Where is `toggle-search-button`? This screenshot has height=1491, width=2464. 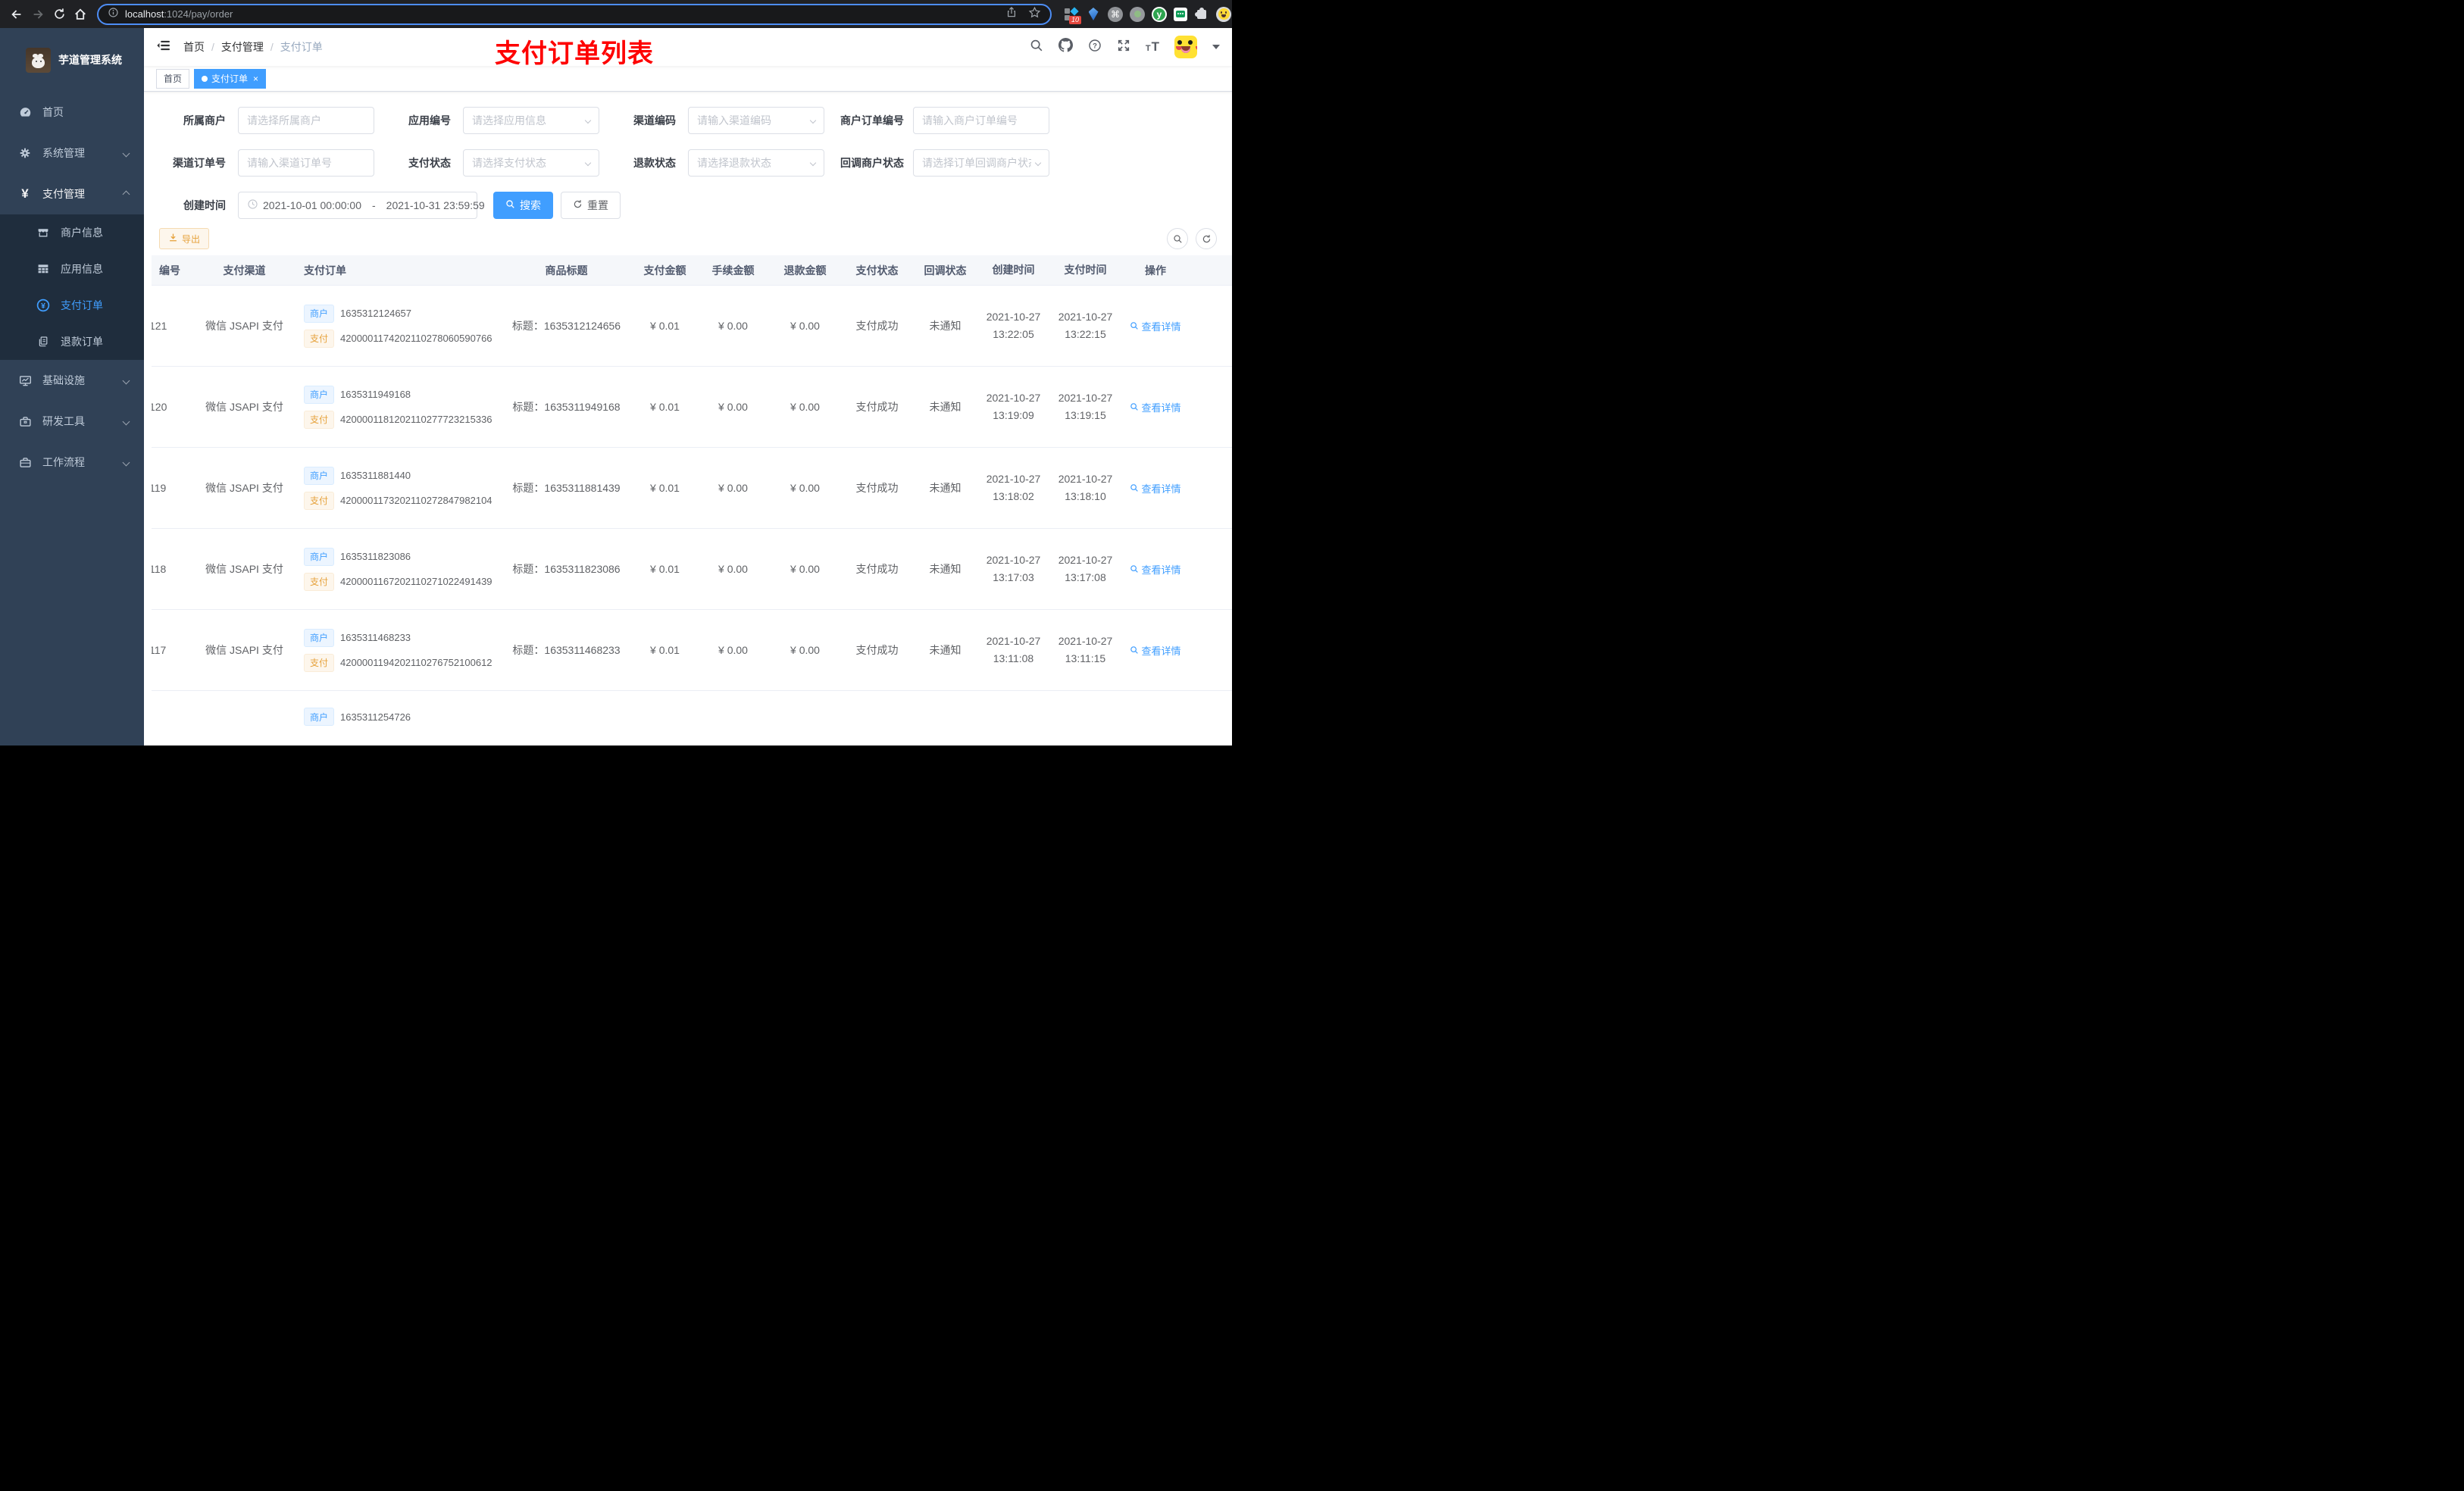 toggle-search-button is located at coordinates (1177, 238).